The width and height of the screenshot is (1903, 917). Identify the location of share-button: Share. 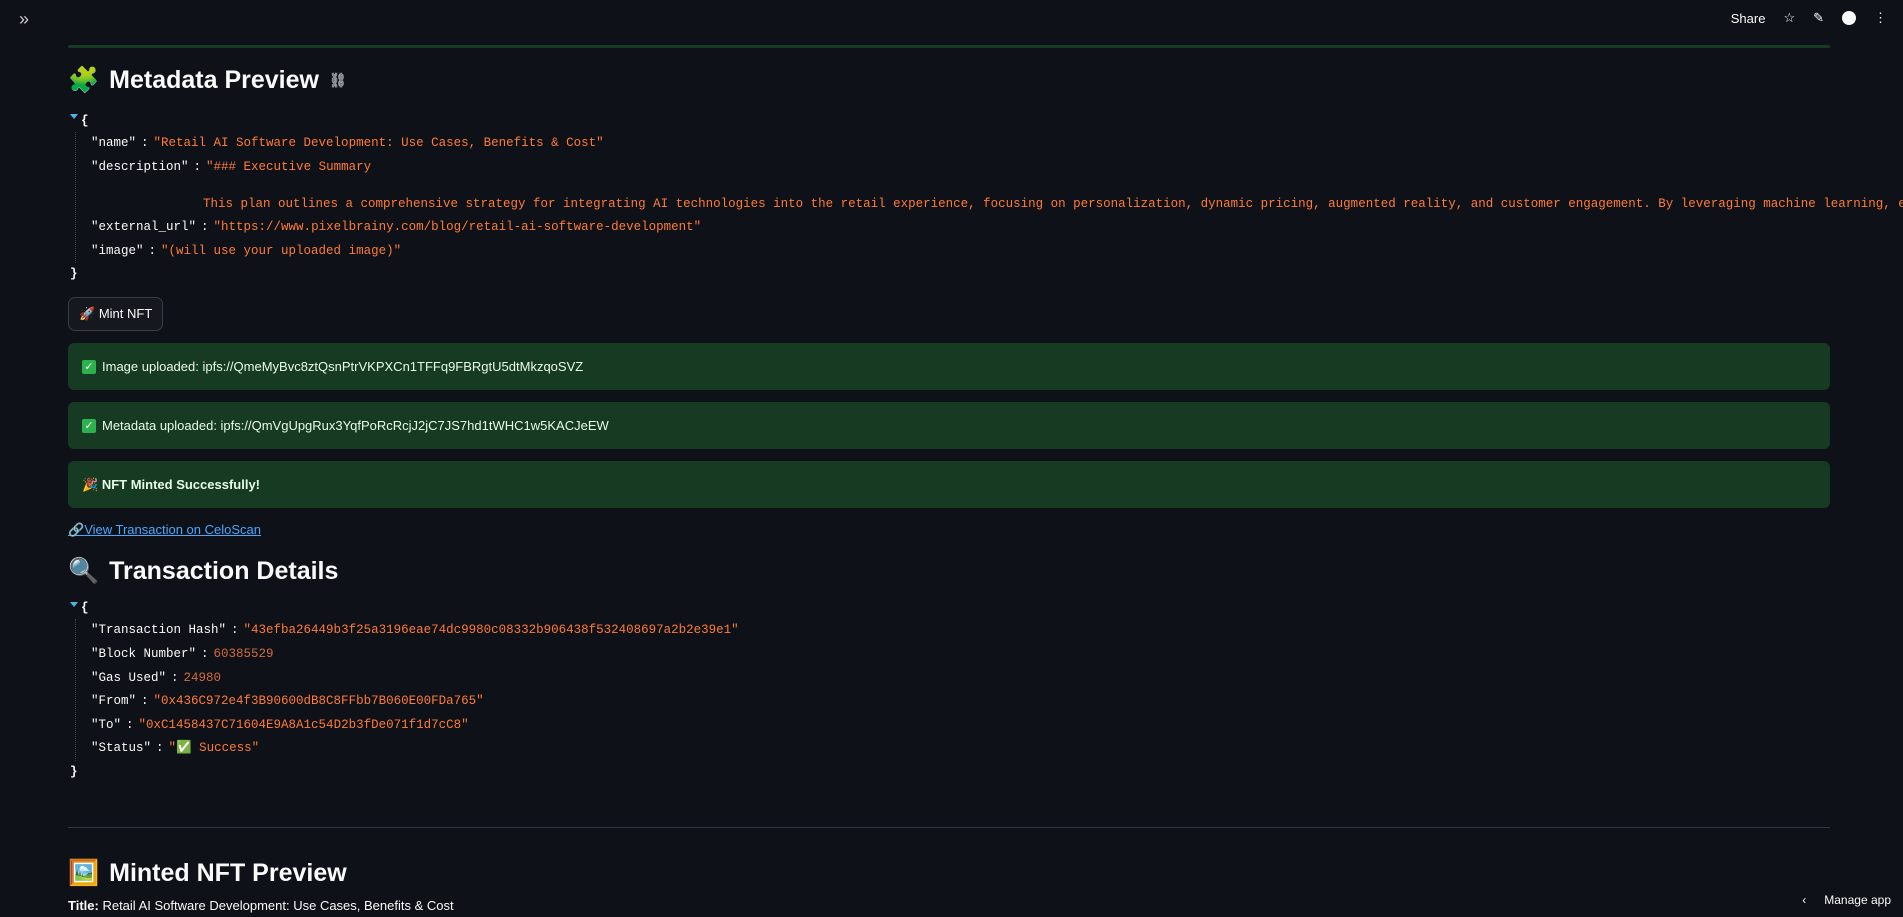
(1748, 18).